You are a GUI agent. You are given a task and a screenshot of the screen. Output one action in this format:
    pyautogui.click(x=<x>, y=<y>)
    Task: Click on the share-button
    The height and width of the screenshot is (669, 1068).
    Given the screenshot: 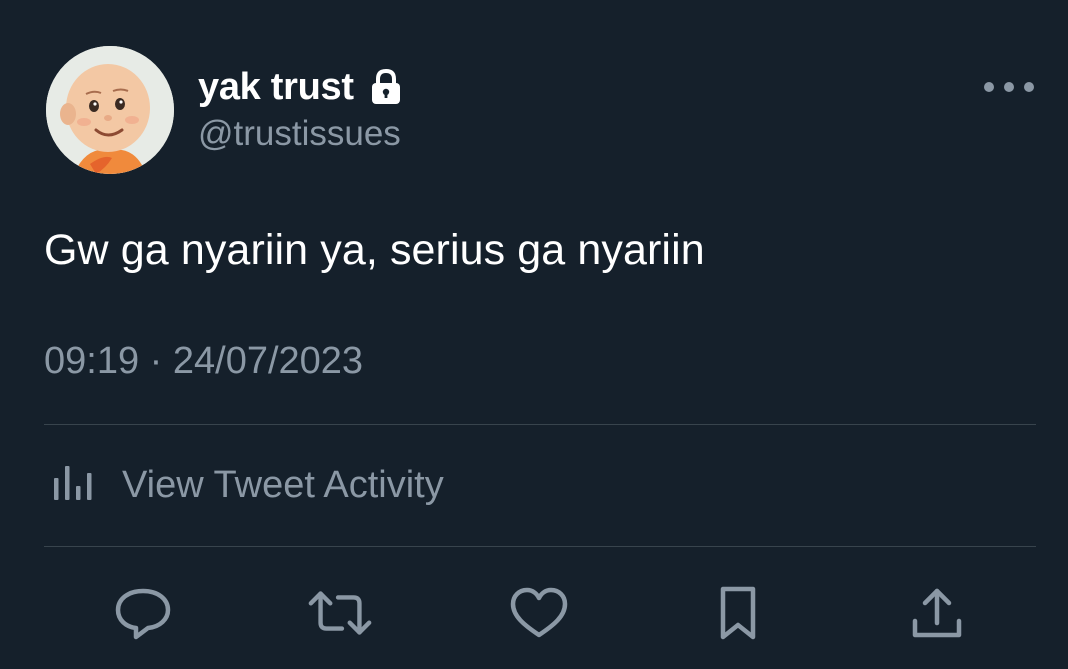 What is the action you would take?
    pyautogui.click(x=937, y=613)
    